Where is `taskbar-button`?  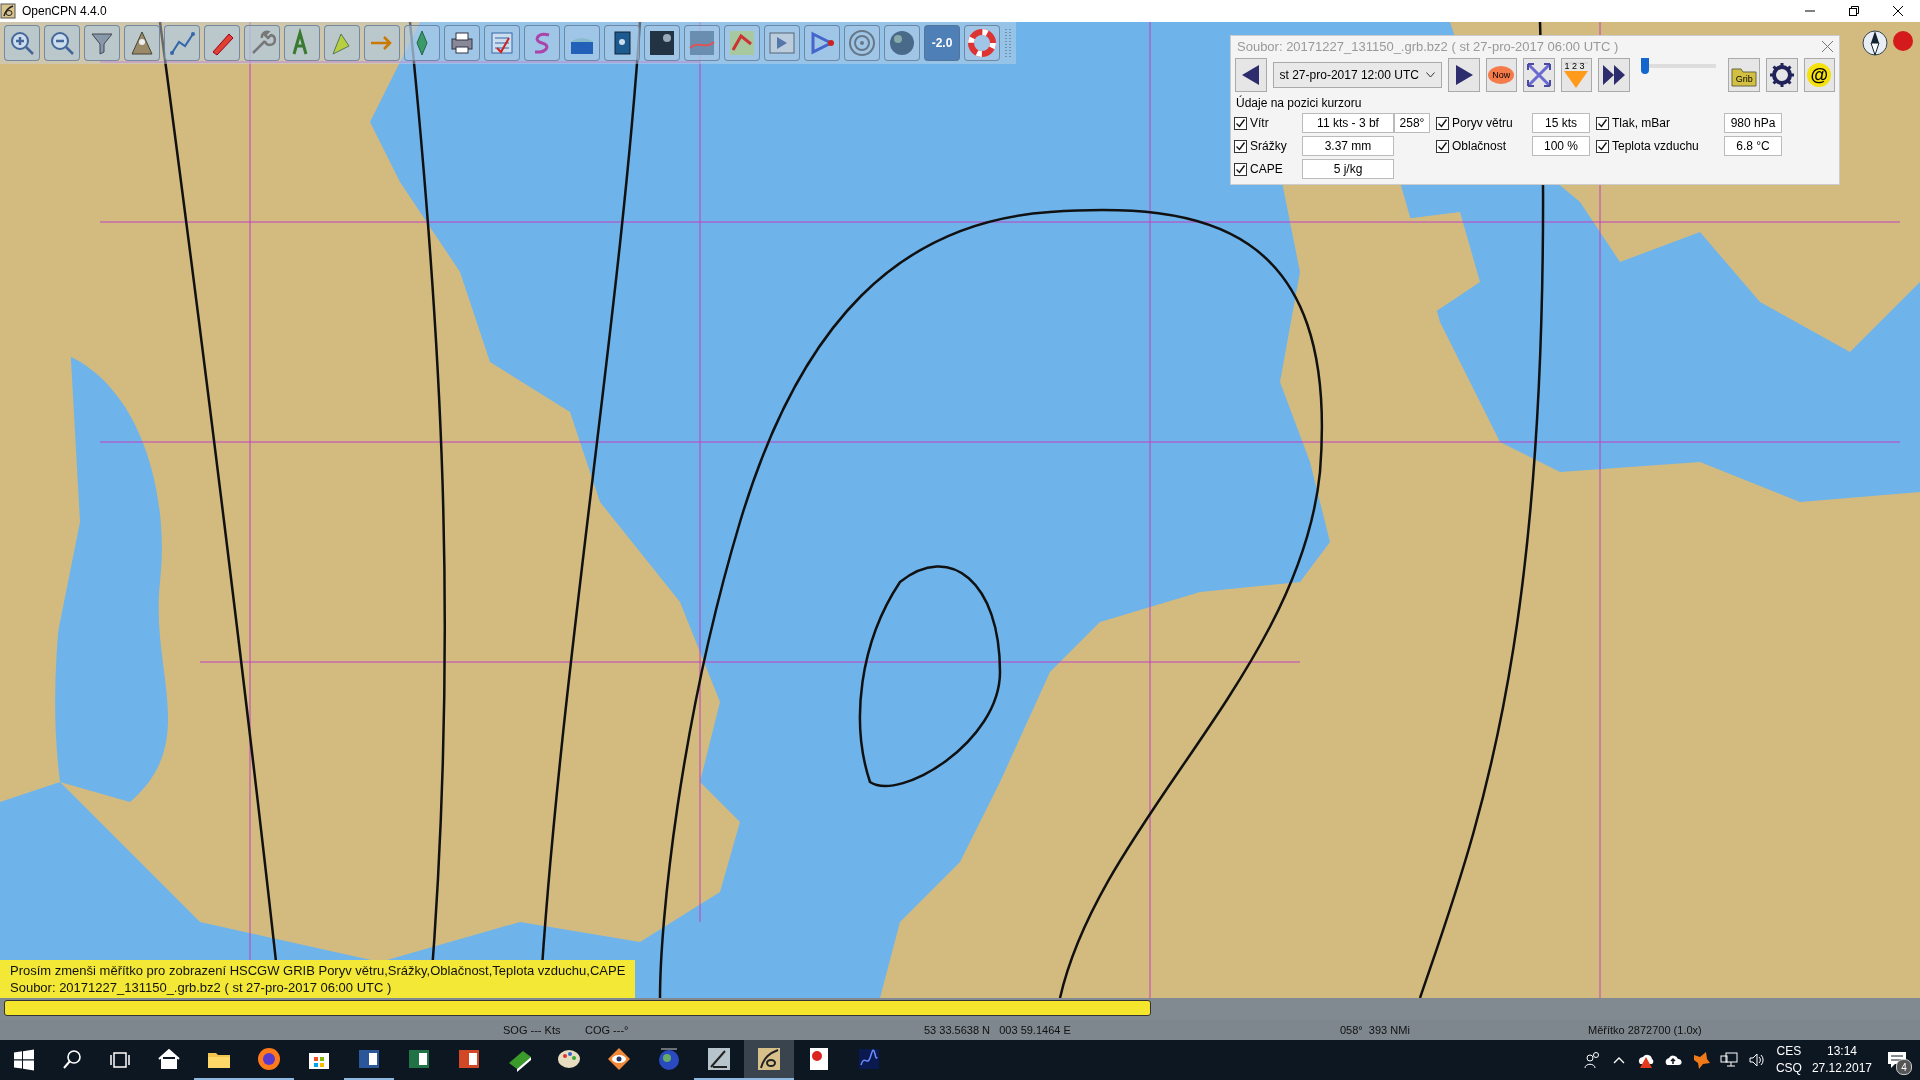
taskbar-button is located at coordinates (769, 1060).